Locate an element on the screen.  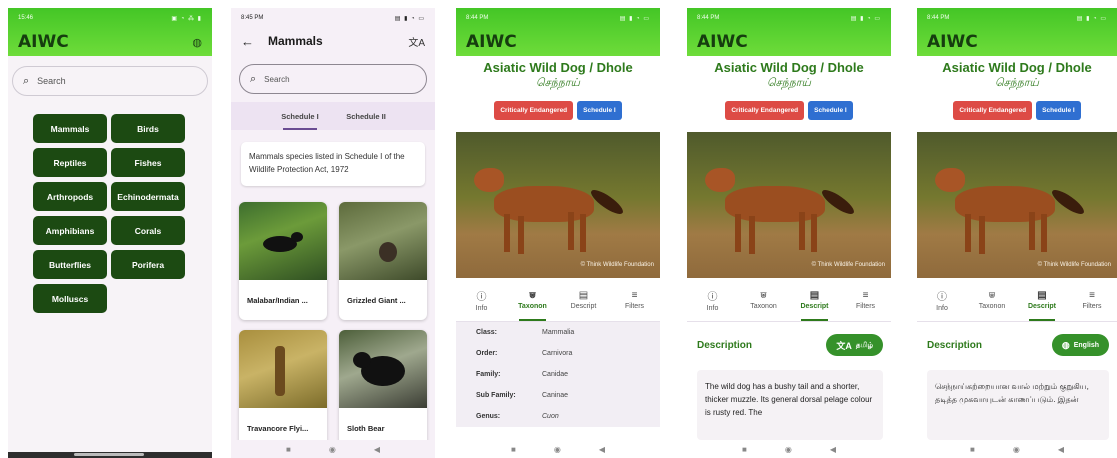
status-icons: ▣ ◔ ⁂ ▮ is located at coordinates (186, 18).